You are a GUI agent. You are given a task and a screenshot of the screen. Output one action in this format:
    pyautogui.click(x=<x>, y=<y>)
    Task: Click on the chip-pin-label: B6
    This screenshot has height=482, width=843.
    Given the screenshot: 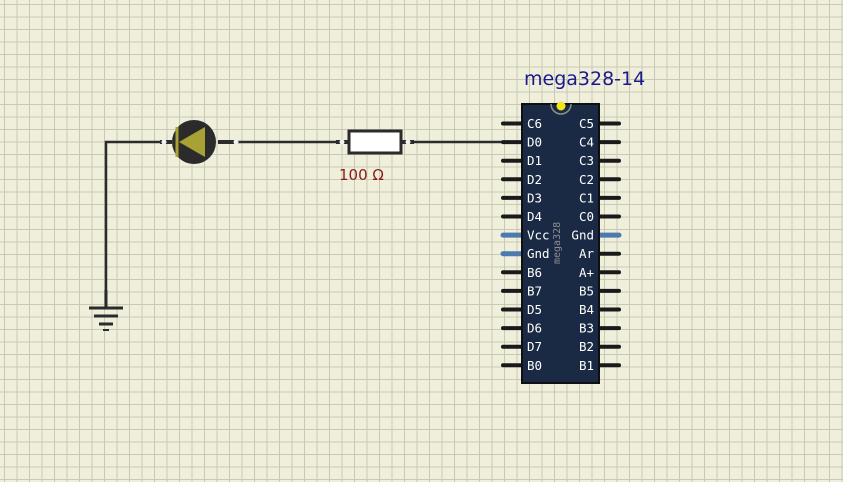 What is the action you would take?
    pyautogui.click(x=534, y=272)
    